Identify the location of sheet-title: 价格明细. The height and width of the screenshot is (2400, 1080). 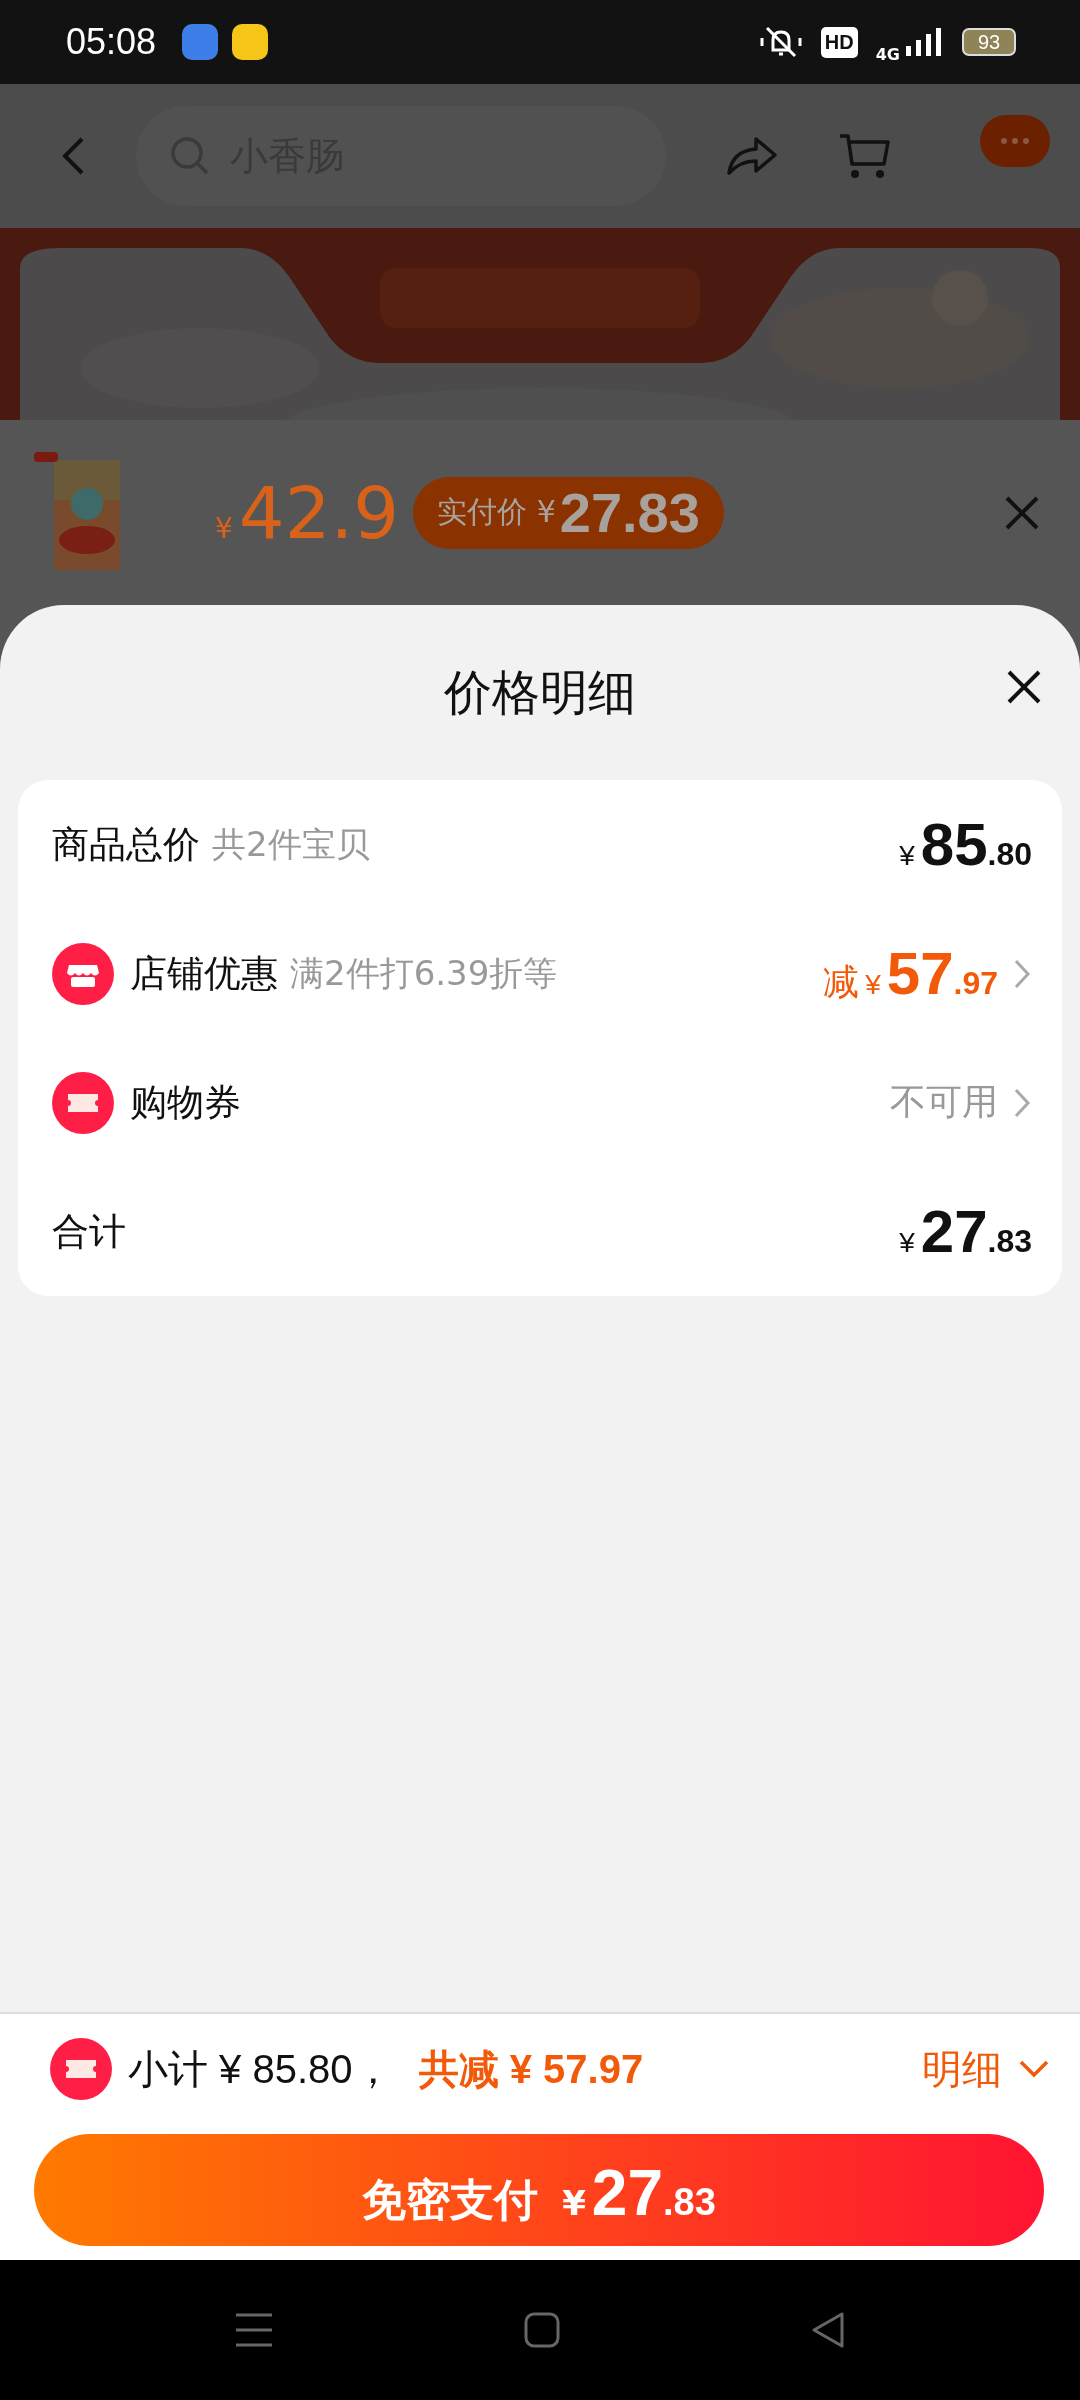
(540, 692).